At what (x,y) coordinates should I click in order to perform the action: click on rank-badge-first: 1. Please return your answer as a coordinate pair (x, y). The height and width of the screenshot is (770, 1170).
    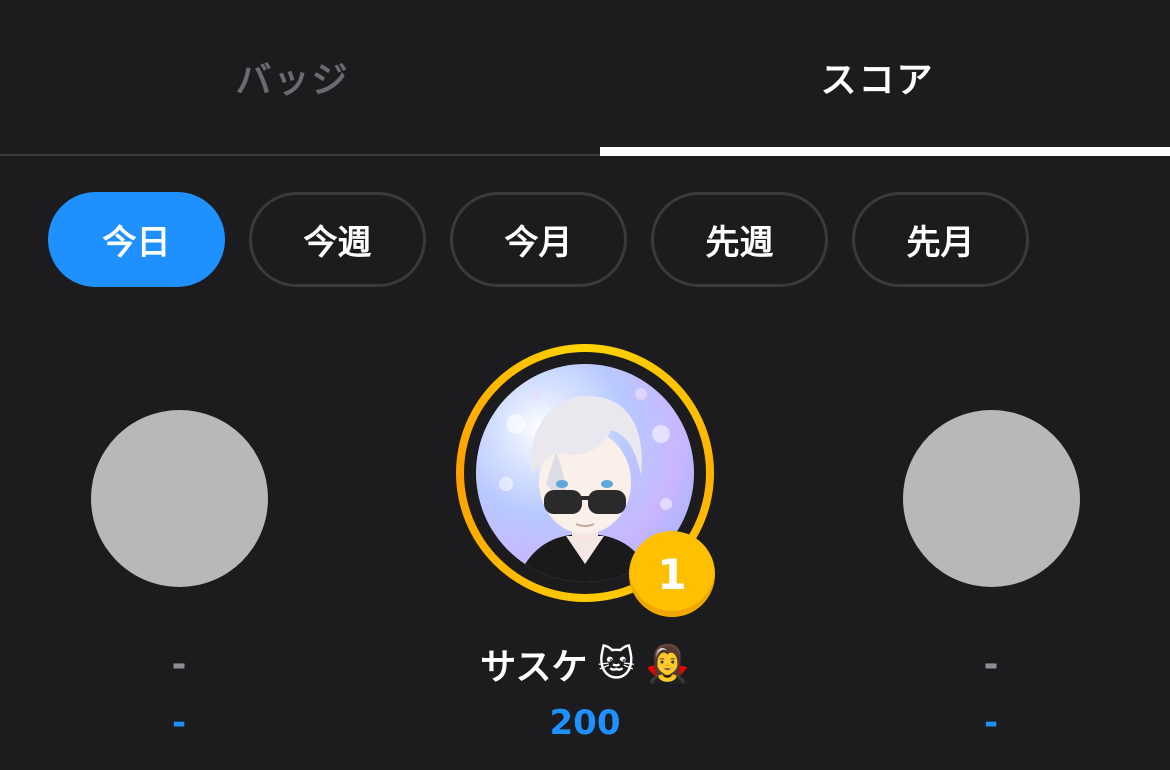
    Looking at the image, I should click on (672, 574).